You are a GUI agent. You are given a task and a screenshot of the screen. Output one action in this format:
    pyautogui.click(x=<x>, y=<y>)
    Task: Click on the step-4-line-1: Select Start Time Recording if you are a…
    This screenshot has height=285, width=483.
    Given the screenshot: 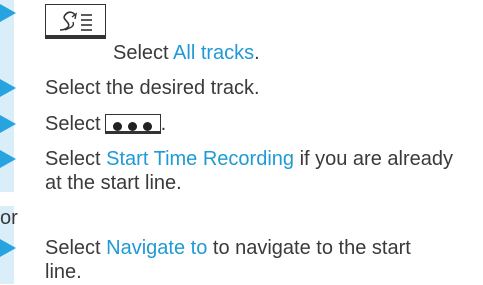 What is the action you would take?
    pyautogui.click(x=249, y=159)
    